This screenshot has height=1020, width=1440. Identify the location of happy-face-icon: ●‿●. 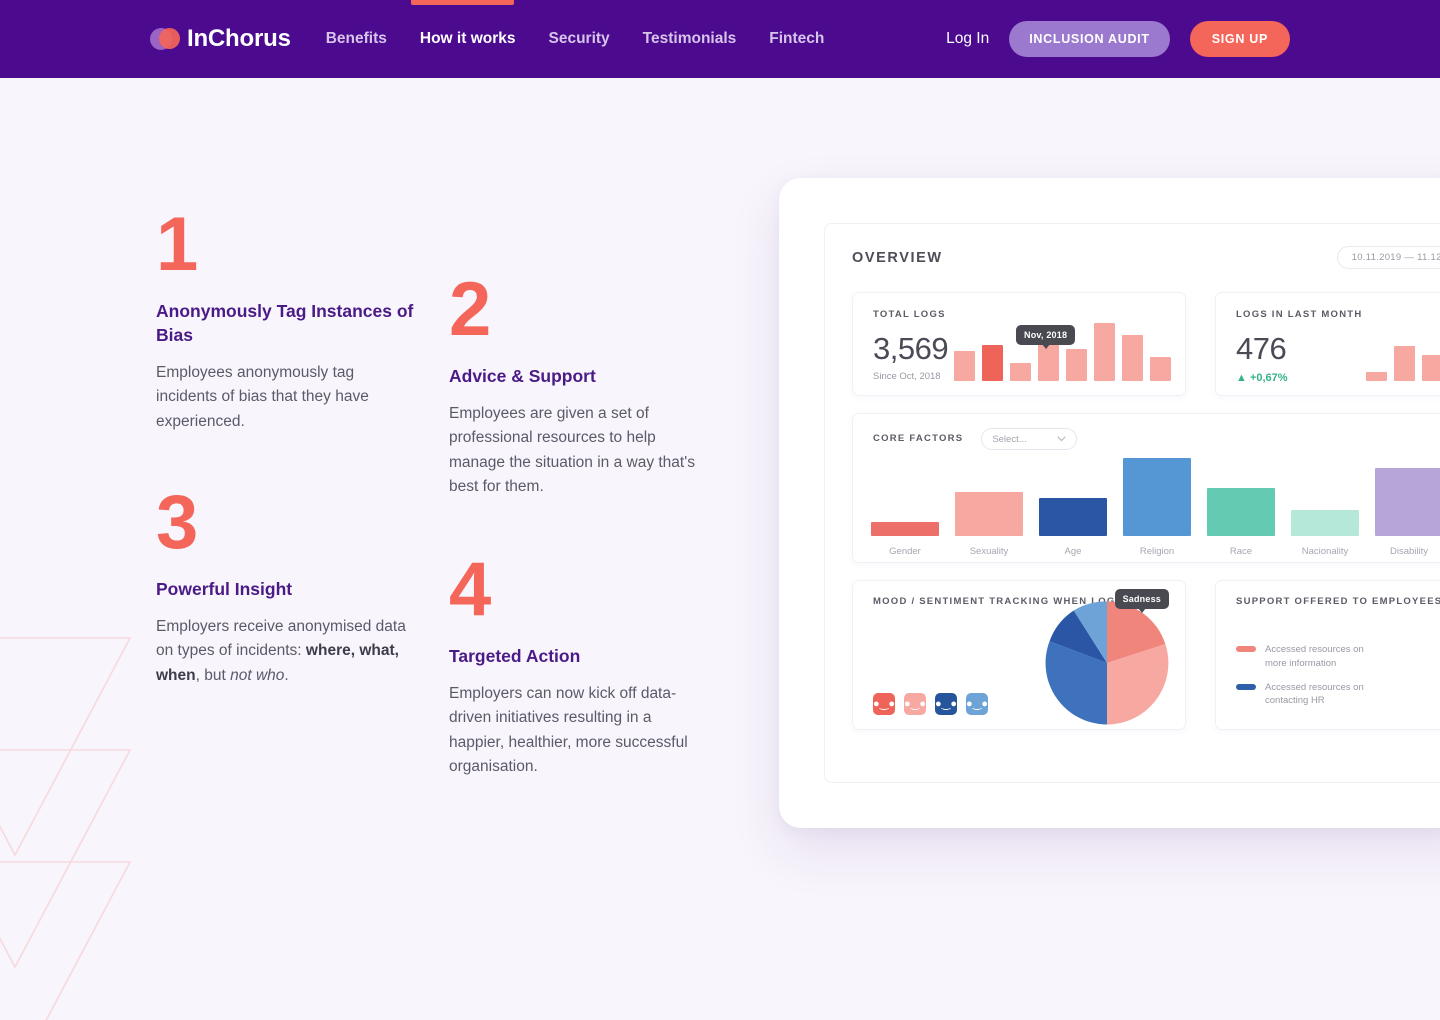
(977, 704).